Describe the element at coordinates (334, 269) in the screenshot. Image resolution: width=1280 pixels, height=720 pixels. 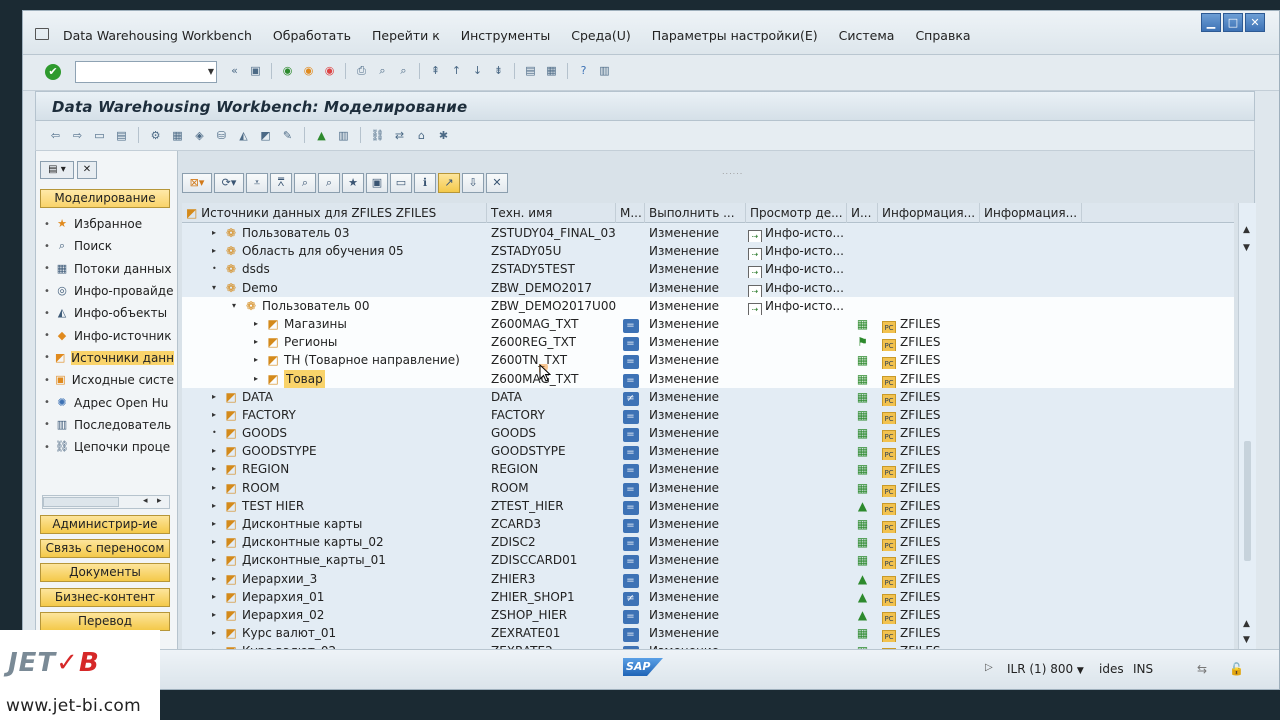
I see `tree-node-cell: • ❁ dsds` at that location.